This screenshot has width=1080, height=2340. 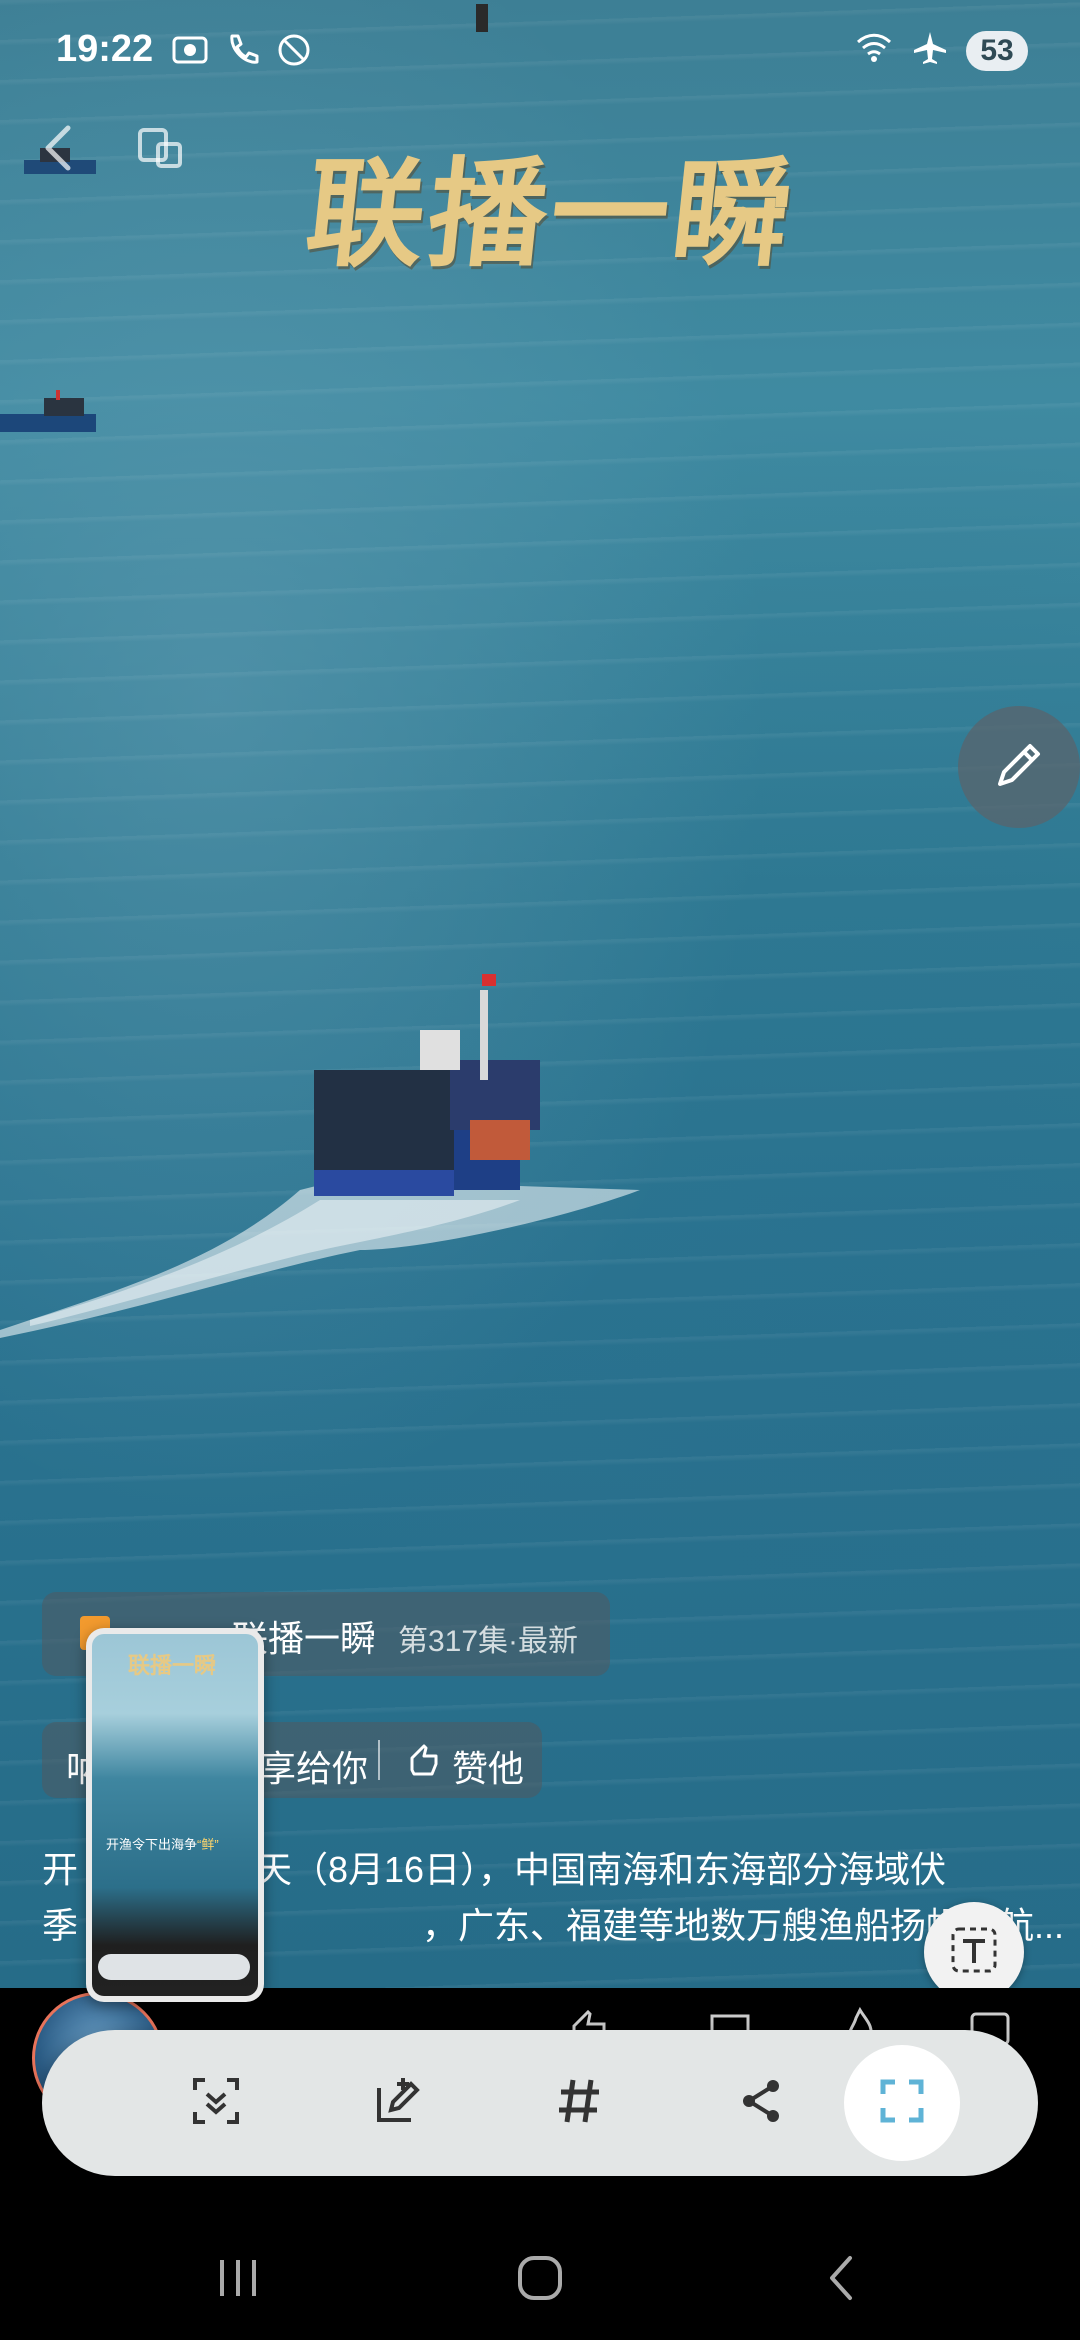 I want to click on smart-select-icon, so click(x=216, y=2103).